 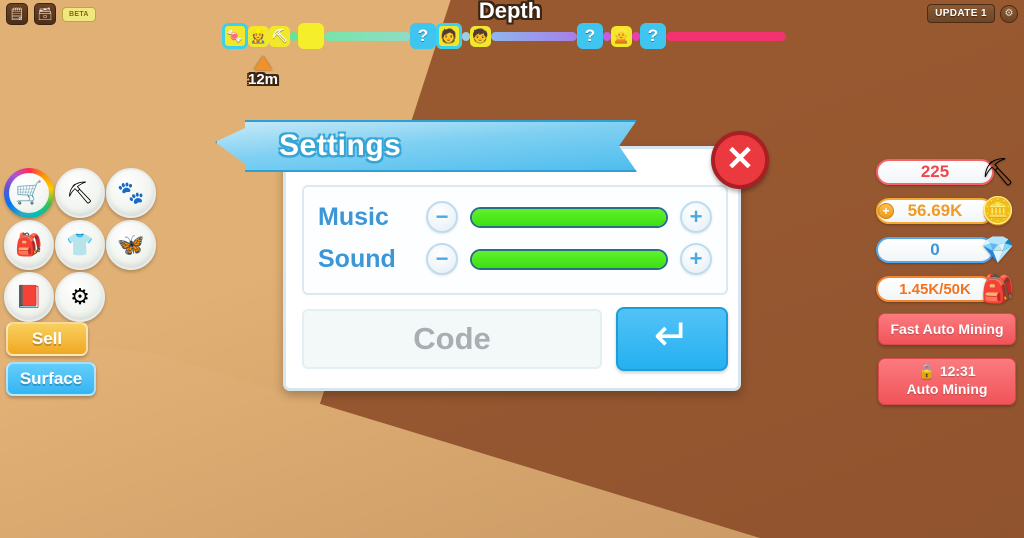 What do you see at coordinates (886, 211) in the screenshot?
I see `coins-stat-add-button: +` at bounding box center [886, 211].